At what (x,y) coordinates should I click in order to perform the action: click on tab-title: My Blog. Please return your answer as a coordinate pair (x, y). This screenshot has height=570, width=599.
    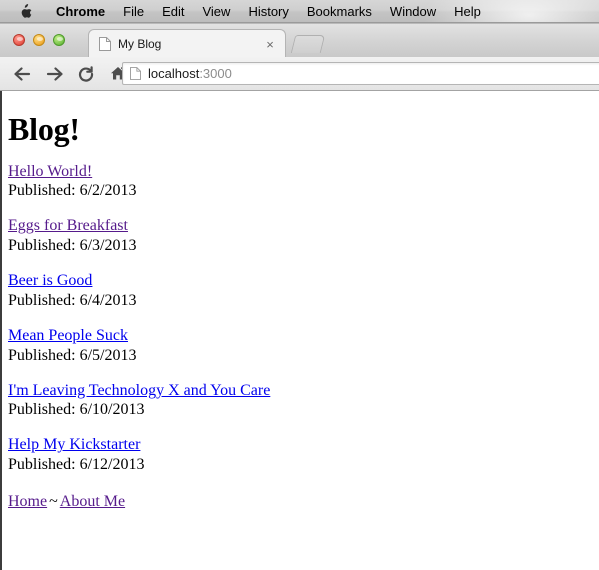
    Looking at the image, I should click on (140, 44).